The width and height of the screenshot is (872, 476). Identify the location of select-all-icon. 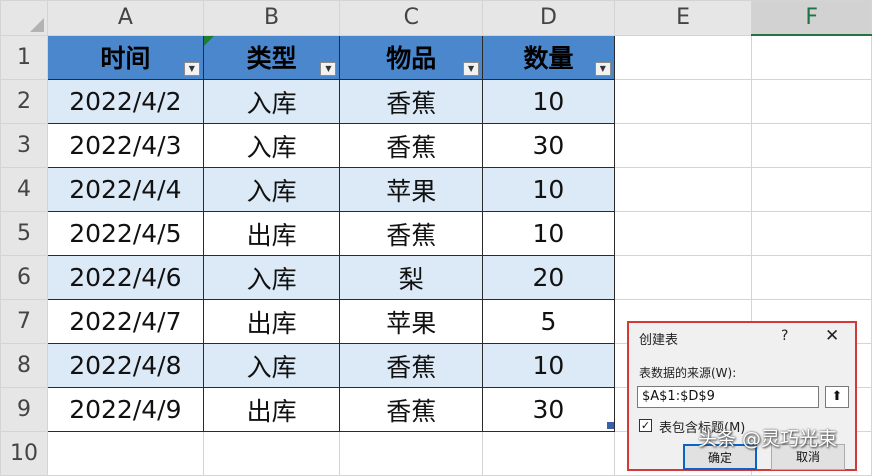
(36, 24).